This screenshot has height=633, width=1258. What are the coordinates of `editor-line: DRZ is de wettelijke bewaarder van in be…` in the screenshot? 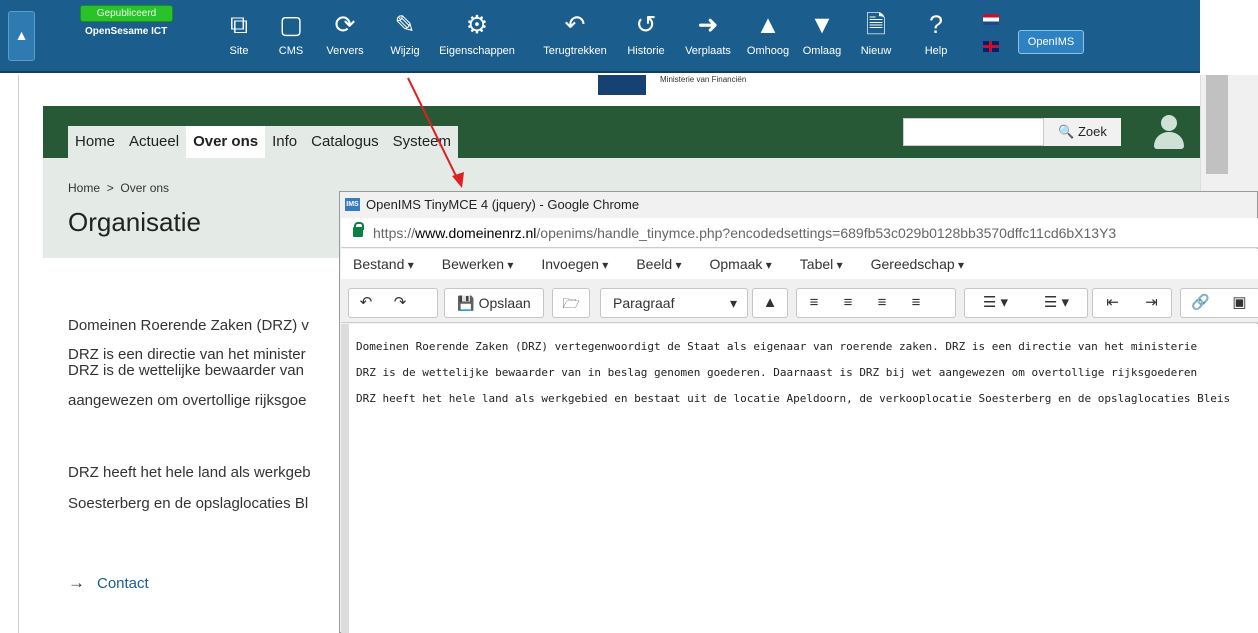 It's located at (777, 372).